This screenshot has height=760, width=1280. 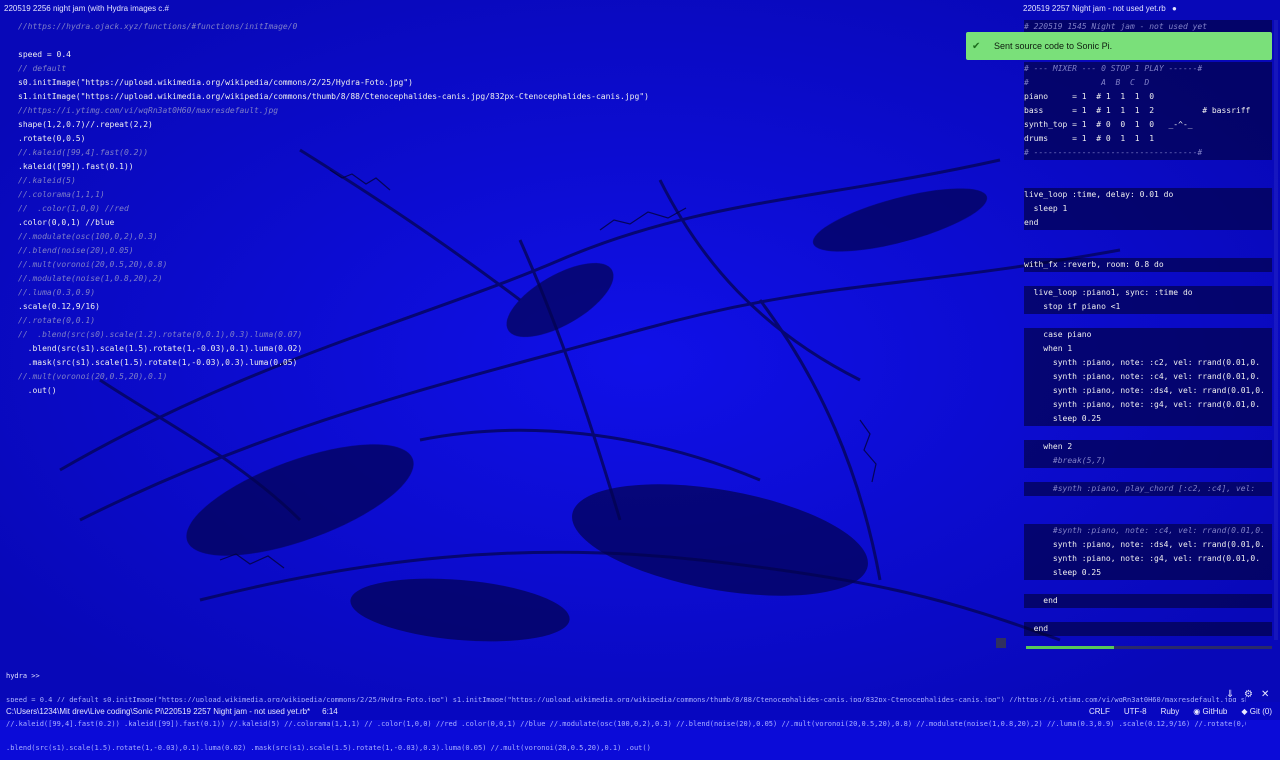 I want to click on hydra-code-line: //.luma(0.3,0.9), so click(x=333, y=293).